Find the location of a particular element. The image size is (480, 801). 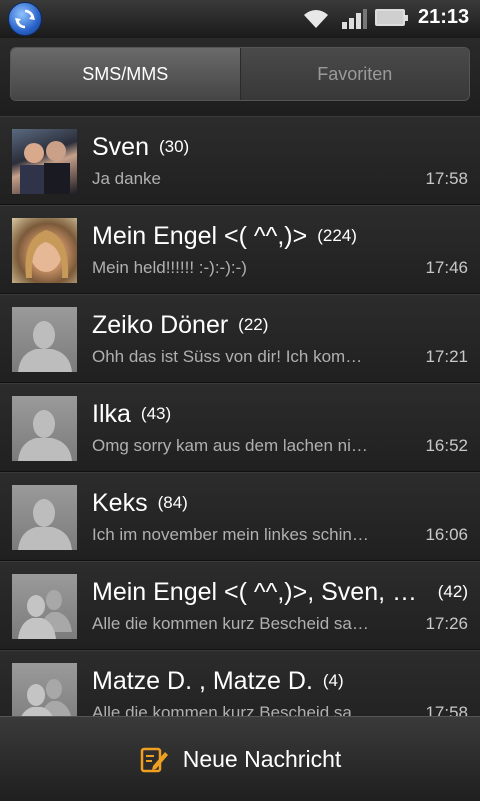

sync-icon is located at coordinates (25, 19).